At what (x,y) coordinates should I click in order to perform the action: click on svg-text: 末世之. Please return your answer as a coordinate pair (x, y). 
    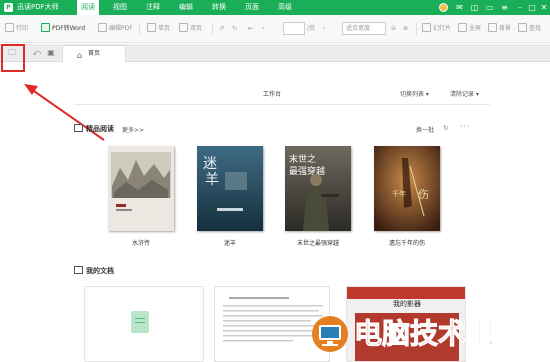
    Looking at the image, I should click on (302, 159).